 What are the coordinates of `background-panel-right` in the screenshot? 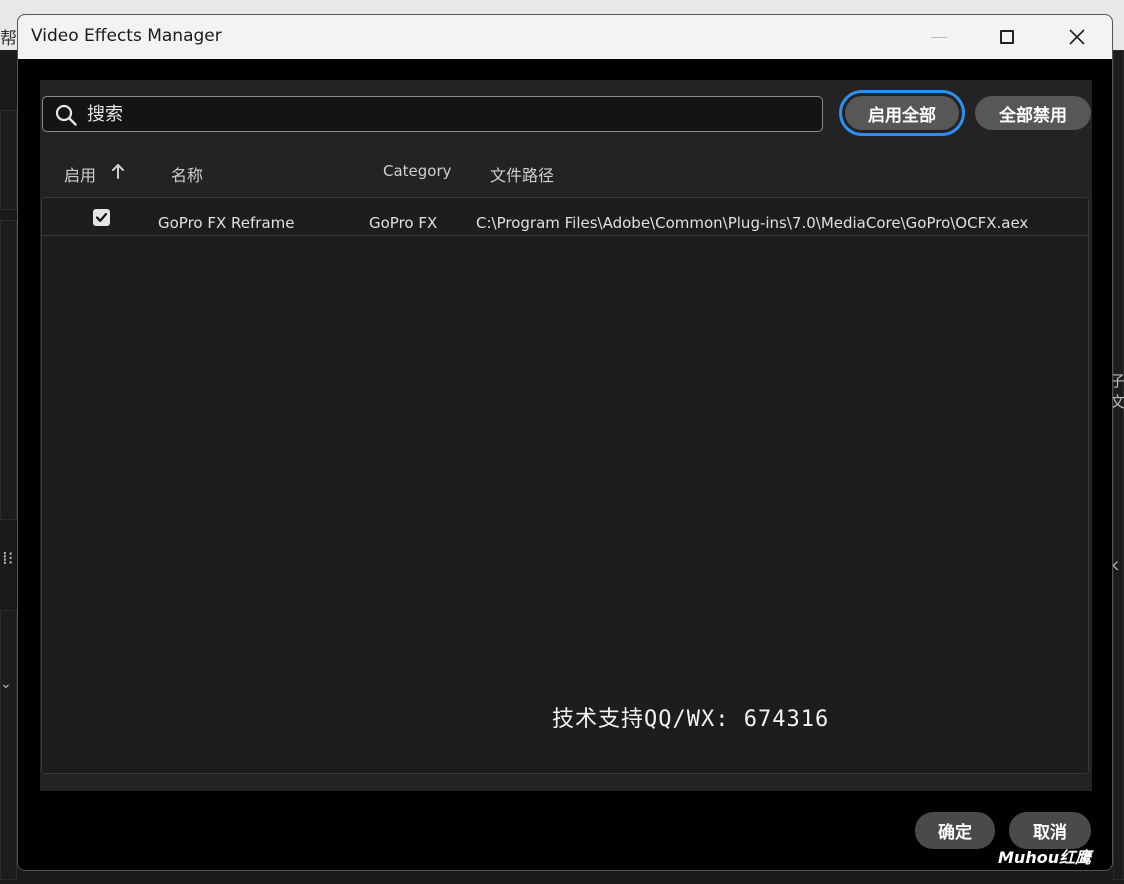 It's located at (1118, 465).